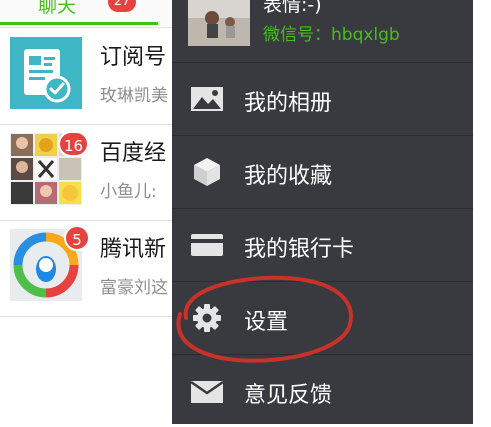  Describe the element at coordinates (57, 9) in the screenshot. I see `tab-chats: 聊天` at that location.